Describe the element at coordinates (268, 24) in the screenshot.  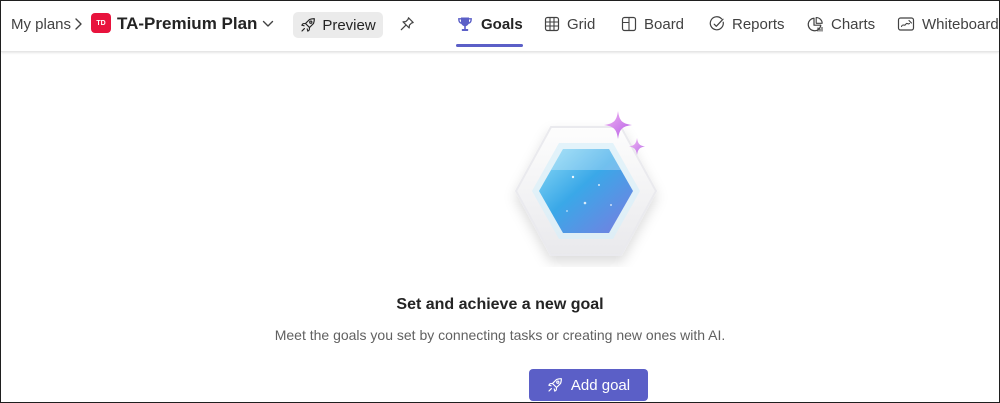
I see `chevron-down-icon` at that location.